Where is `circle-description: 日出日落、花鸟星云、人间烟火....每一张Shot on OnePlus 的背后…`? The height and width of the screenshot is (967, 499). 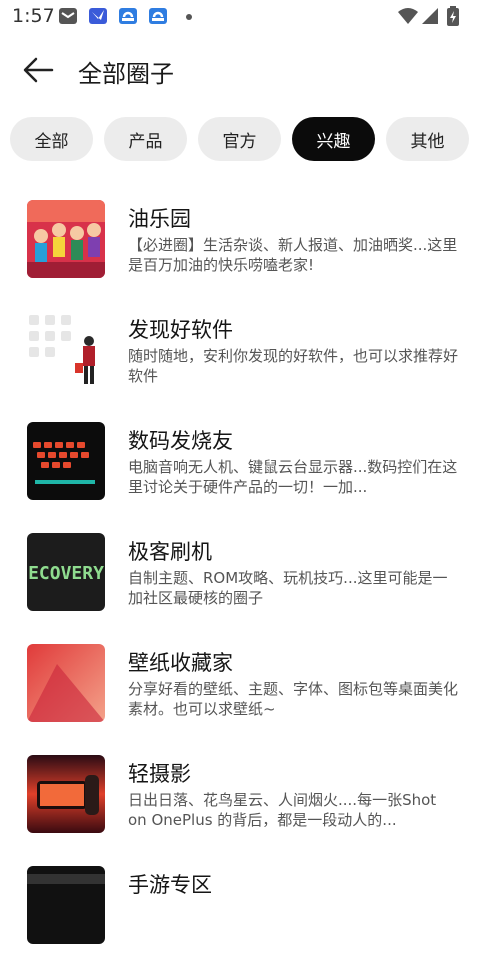
circle-description: 日出日落、花鸟星云、人间烟火....每一张Shot on OnePlus 的背后… is located at coordinates (282, 810).